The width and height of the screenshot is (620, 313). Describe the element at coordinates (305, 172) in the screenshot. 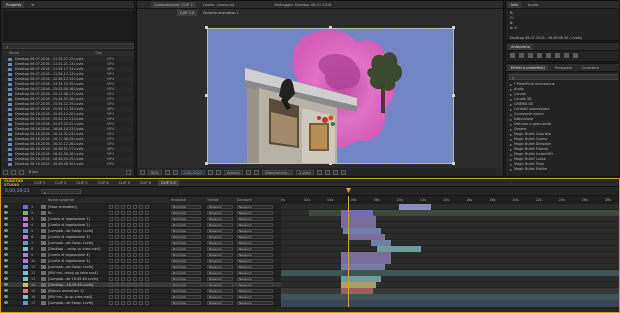

I see `view-layout-select: 1 vista` at that location.